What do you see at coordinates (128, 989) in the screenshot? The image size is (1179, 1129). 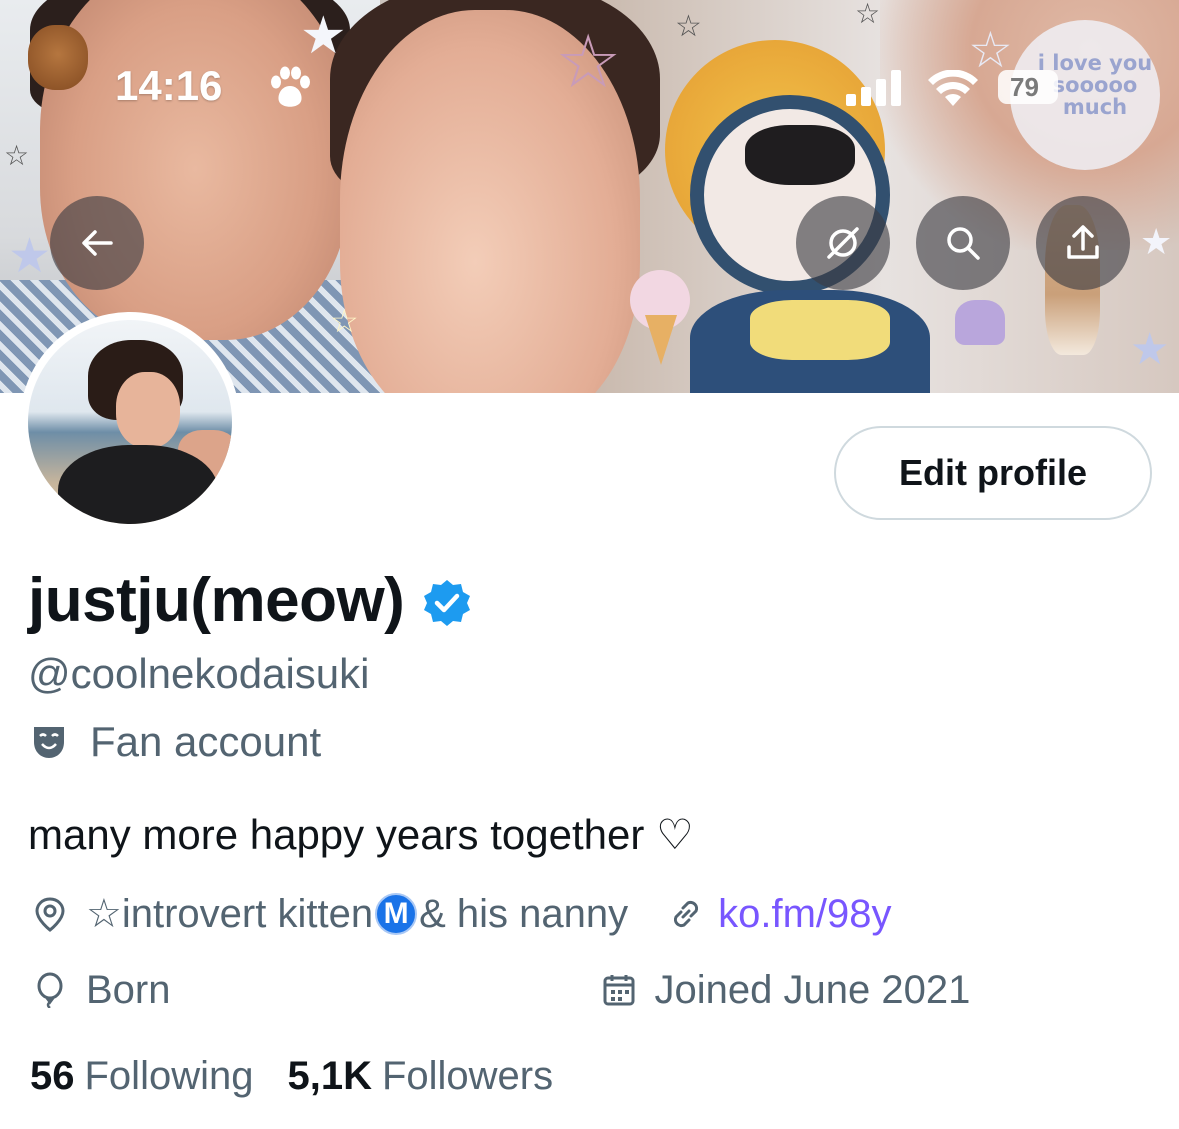 I see `born-label: Born` at bounding box center [128, 989].